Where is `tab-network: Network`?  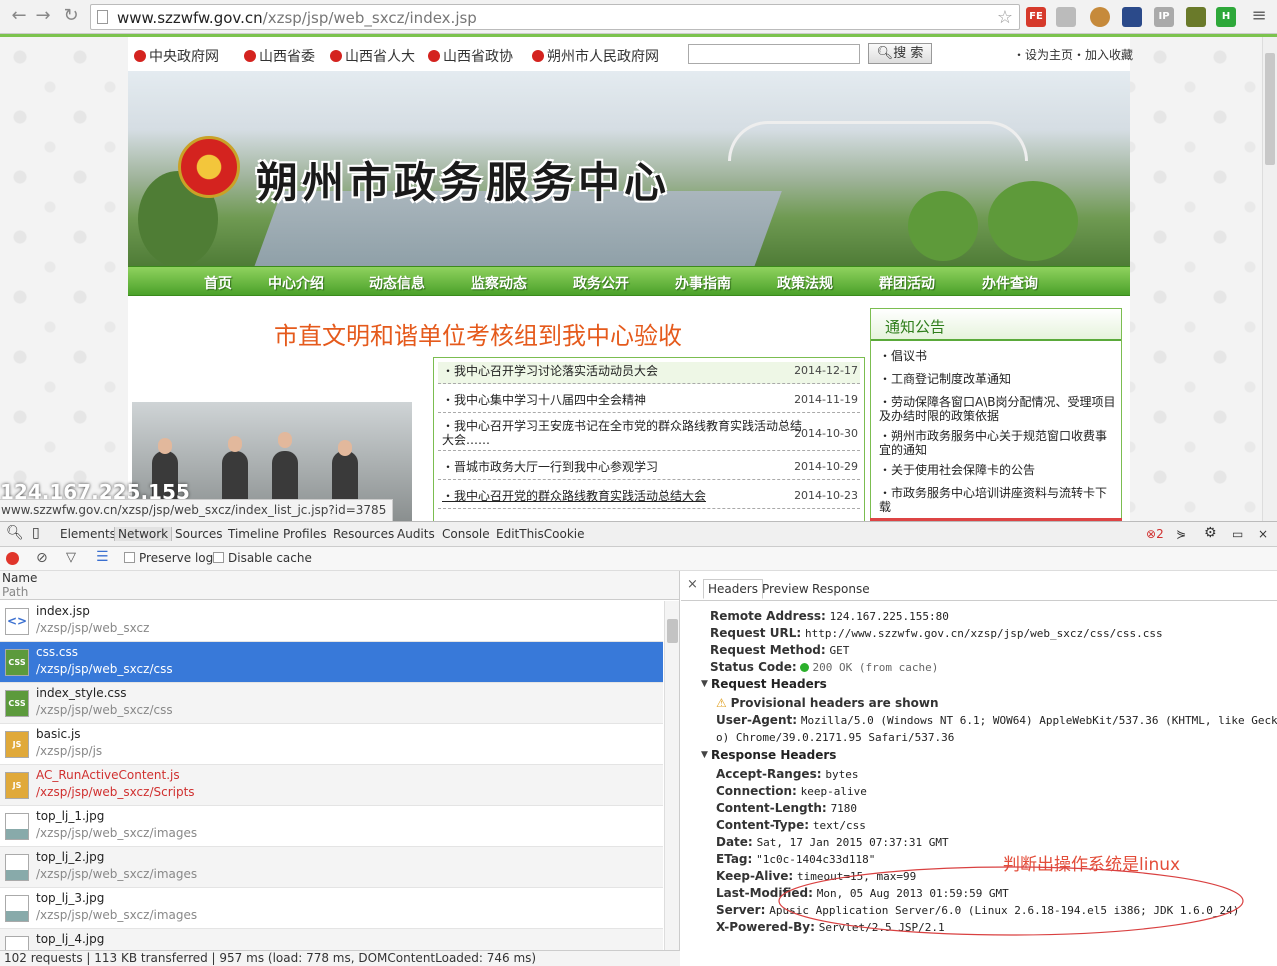
tab-network: Network is located at coordinates (143, 534).